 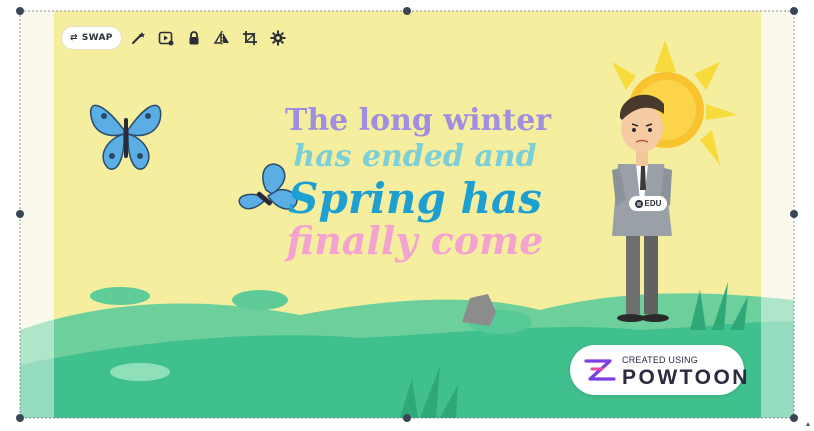 I want to click on edu-badge: EDU, so click(x=648, y=203).